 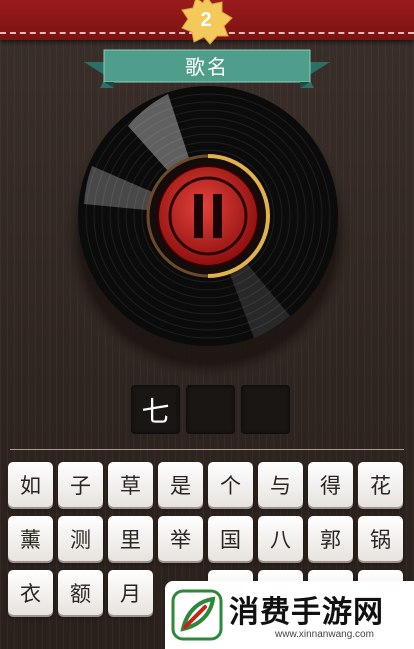 I want to click on key-tile: 个, so click(x=230, y=484).